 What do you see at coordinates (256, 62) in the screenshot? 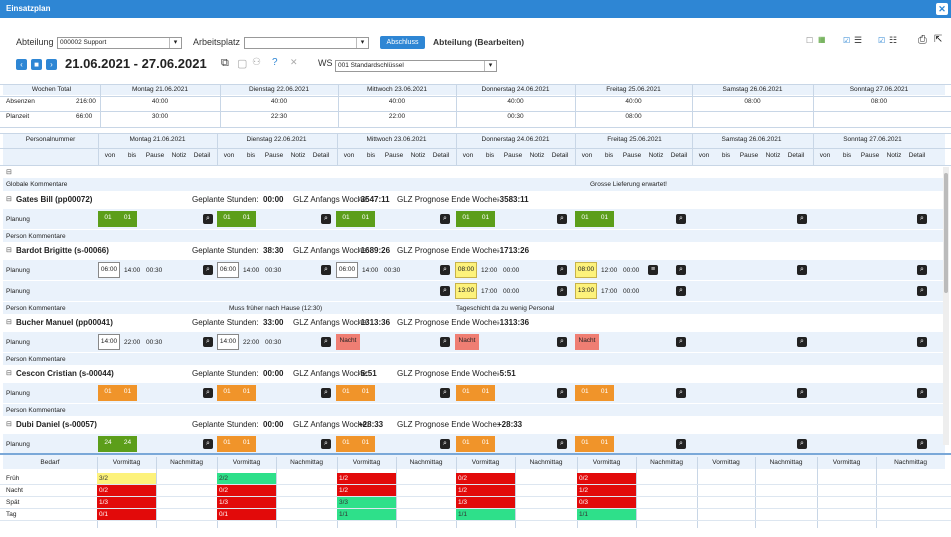
I see `add-user-icon: ⚇` at bounding box center [256, 62].